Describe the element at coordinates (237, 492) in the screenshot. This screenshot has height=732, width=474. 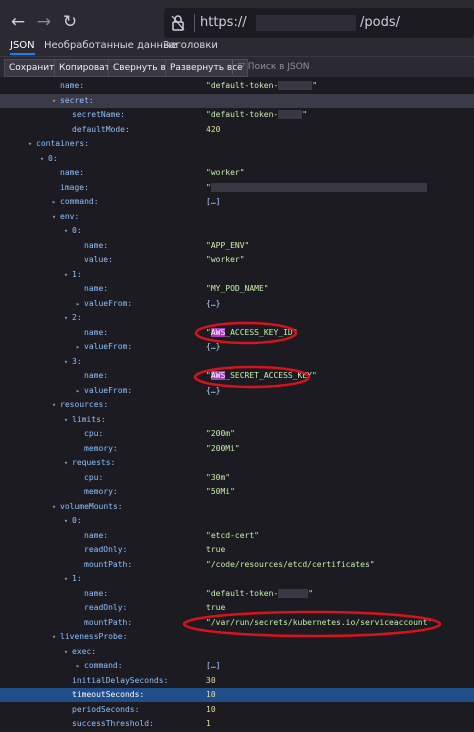
I see `json-row: memory: "50Mi"` at that location.